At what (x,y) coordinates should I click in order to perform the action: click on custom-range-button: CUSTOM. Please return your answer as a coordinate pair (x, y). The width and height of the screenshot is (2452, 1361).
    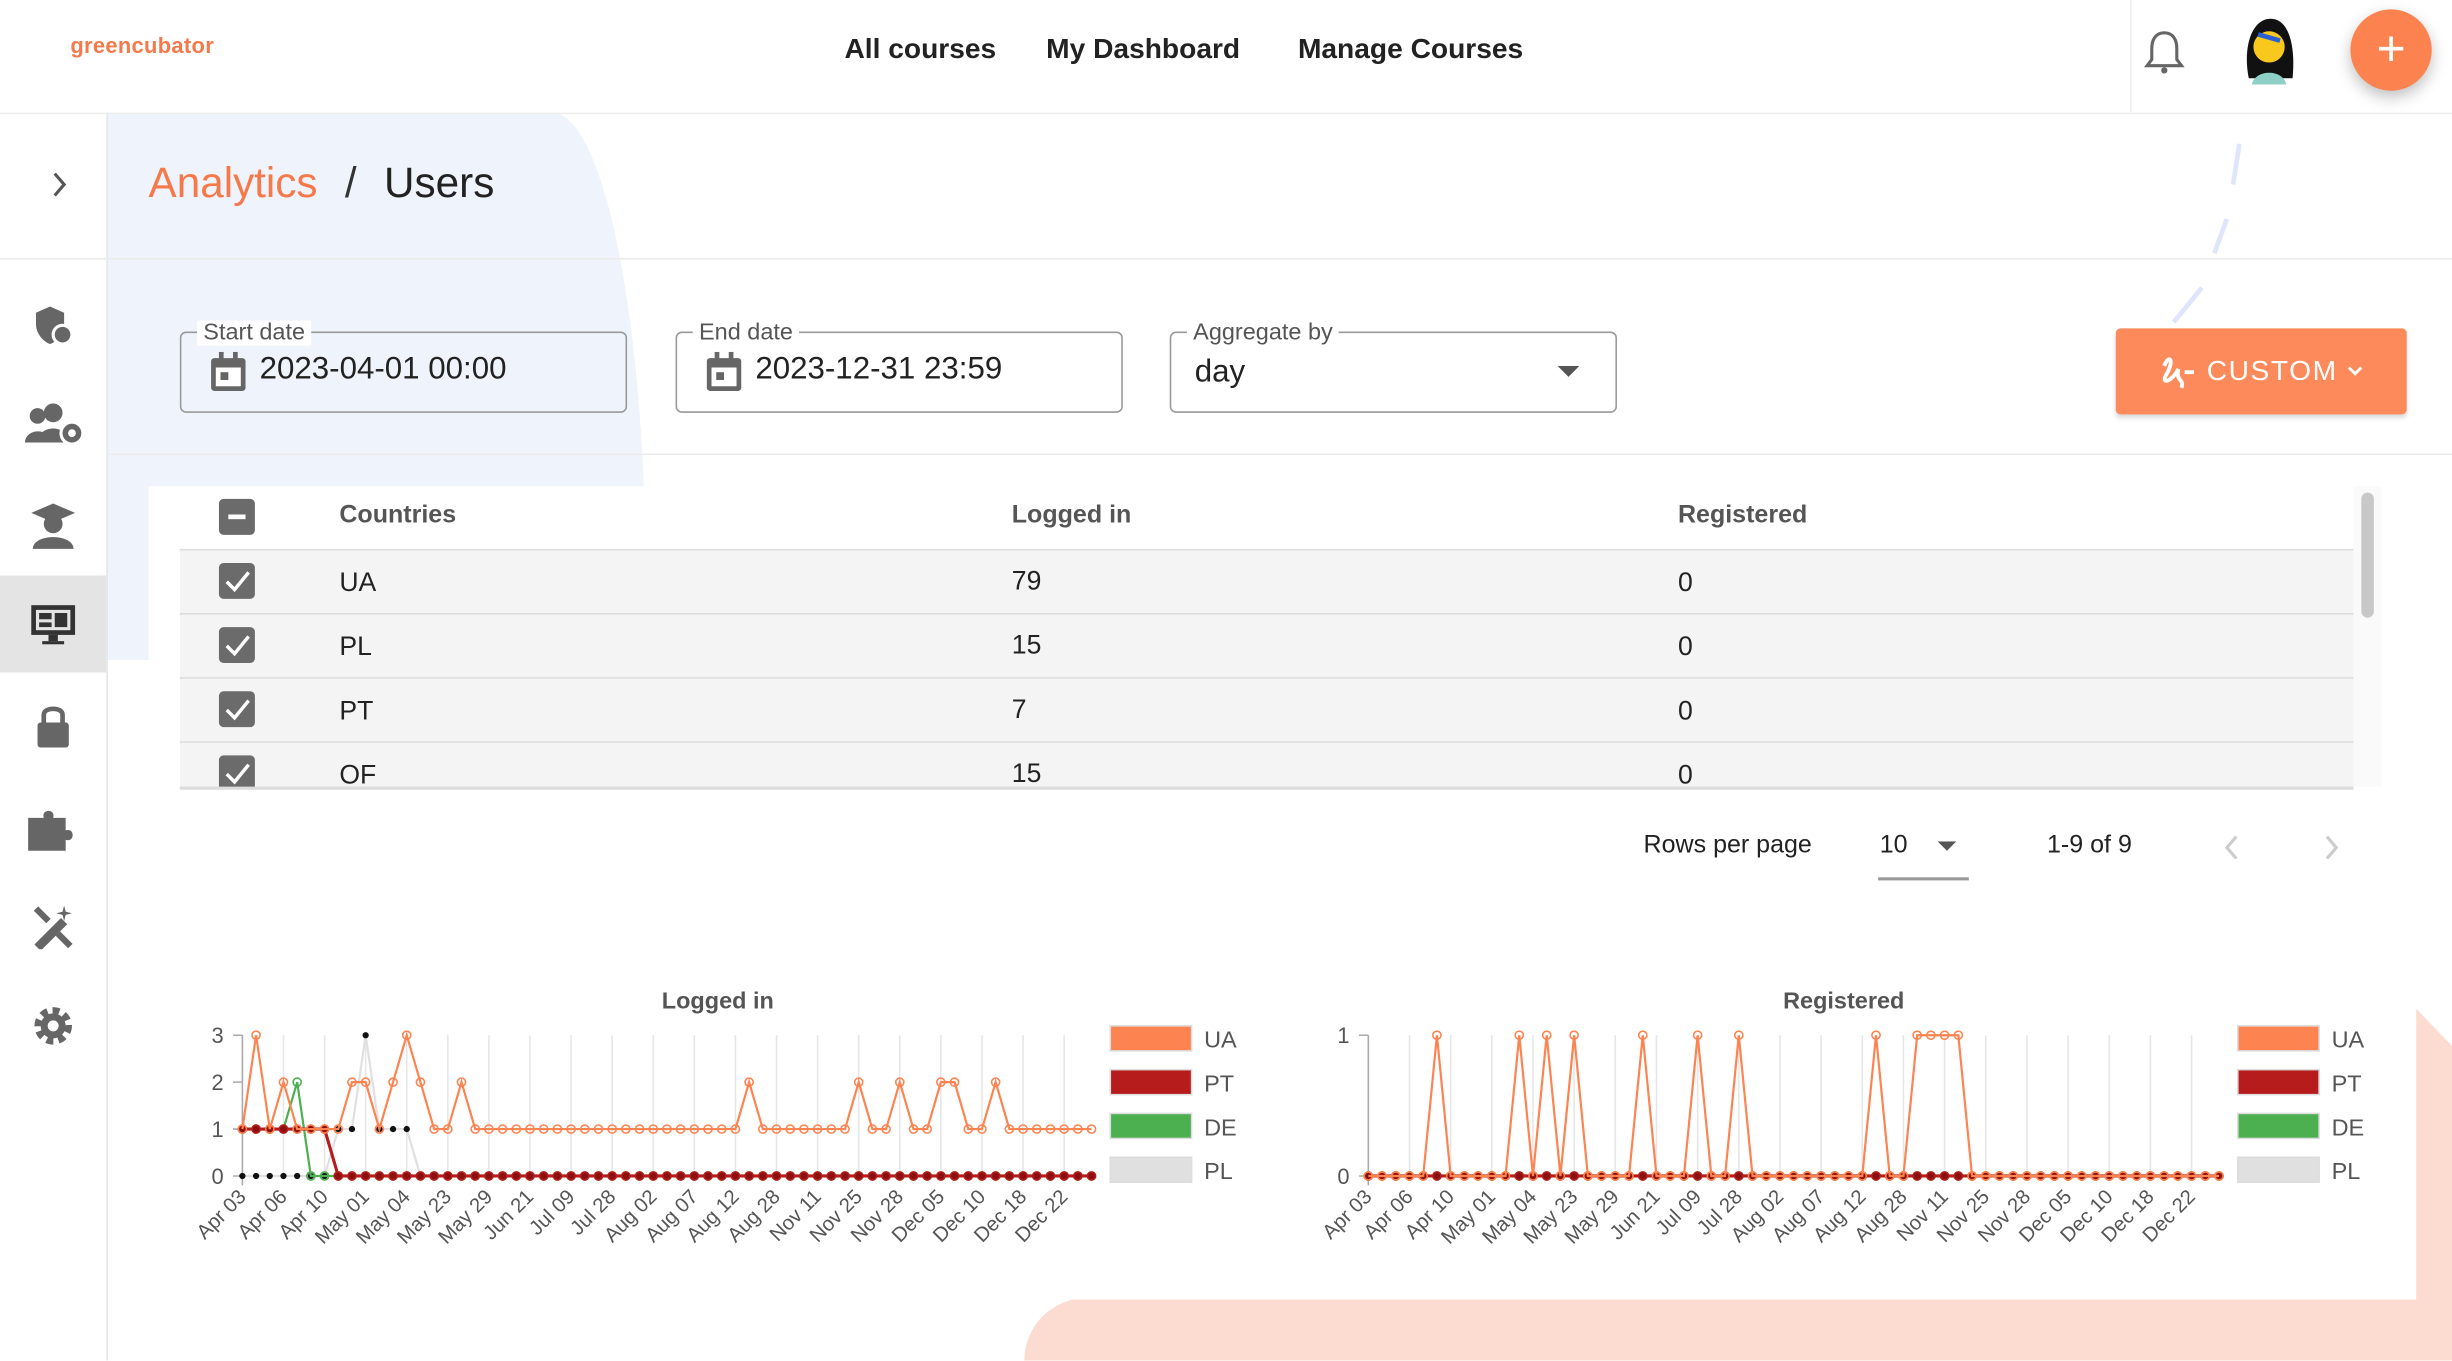
    Looking at the image, I should click on (2261, 371).